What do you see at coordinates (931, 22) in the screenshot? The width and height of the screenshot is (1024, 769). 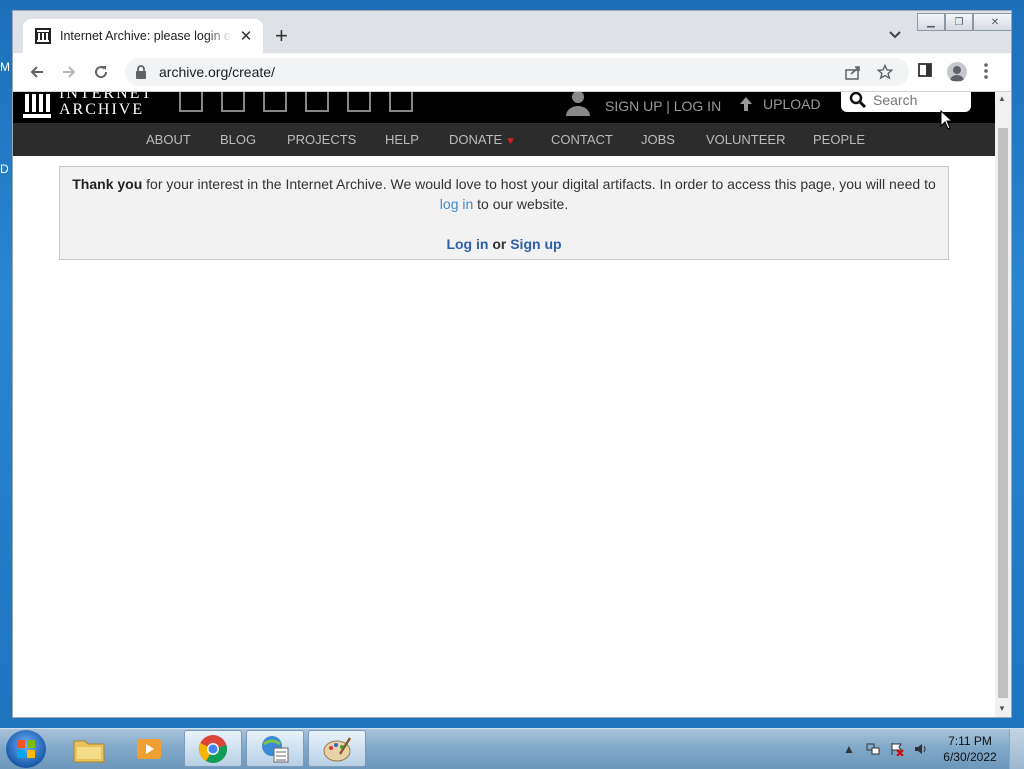 I see `minimize-button: ▁` at bounding box center [931, 22].